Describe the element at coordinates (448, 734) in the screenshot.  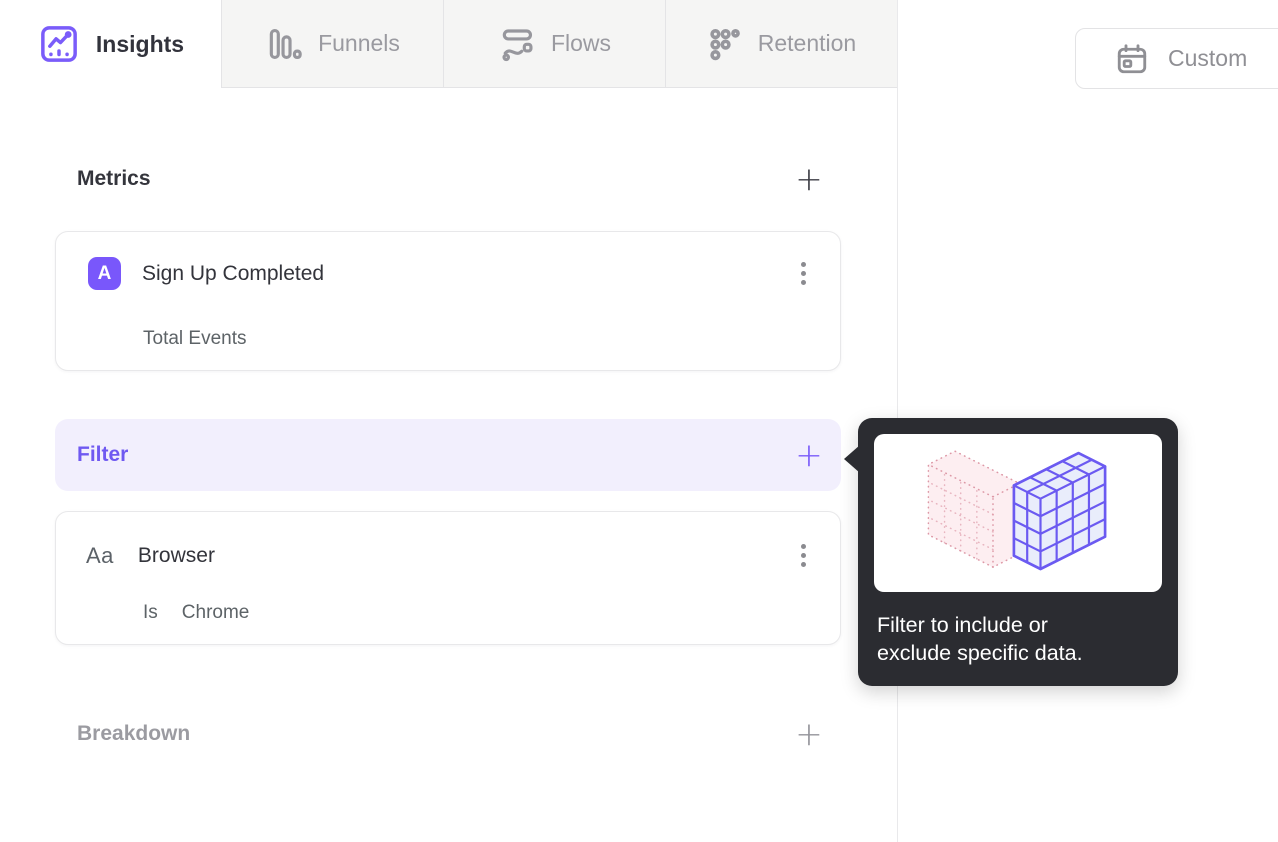
I see `breakdown-section-header: Breakdown +` at that location.